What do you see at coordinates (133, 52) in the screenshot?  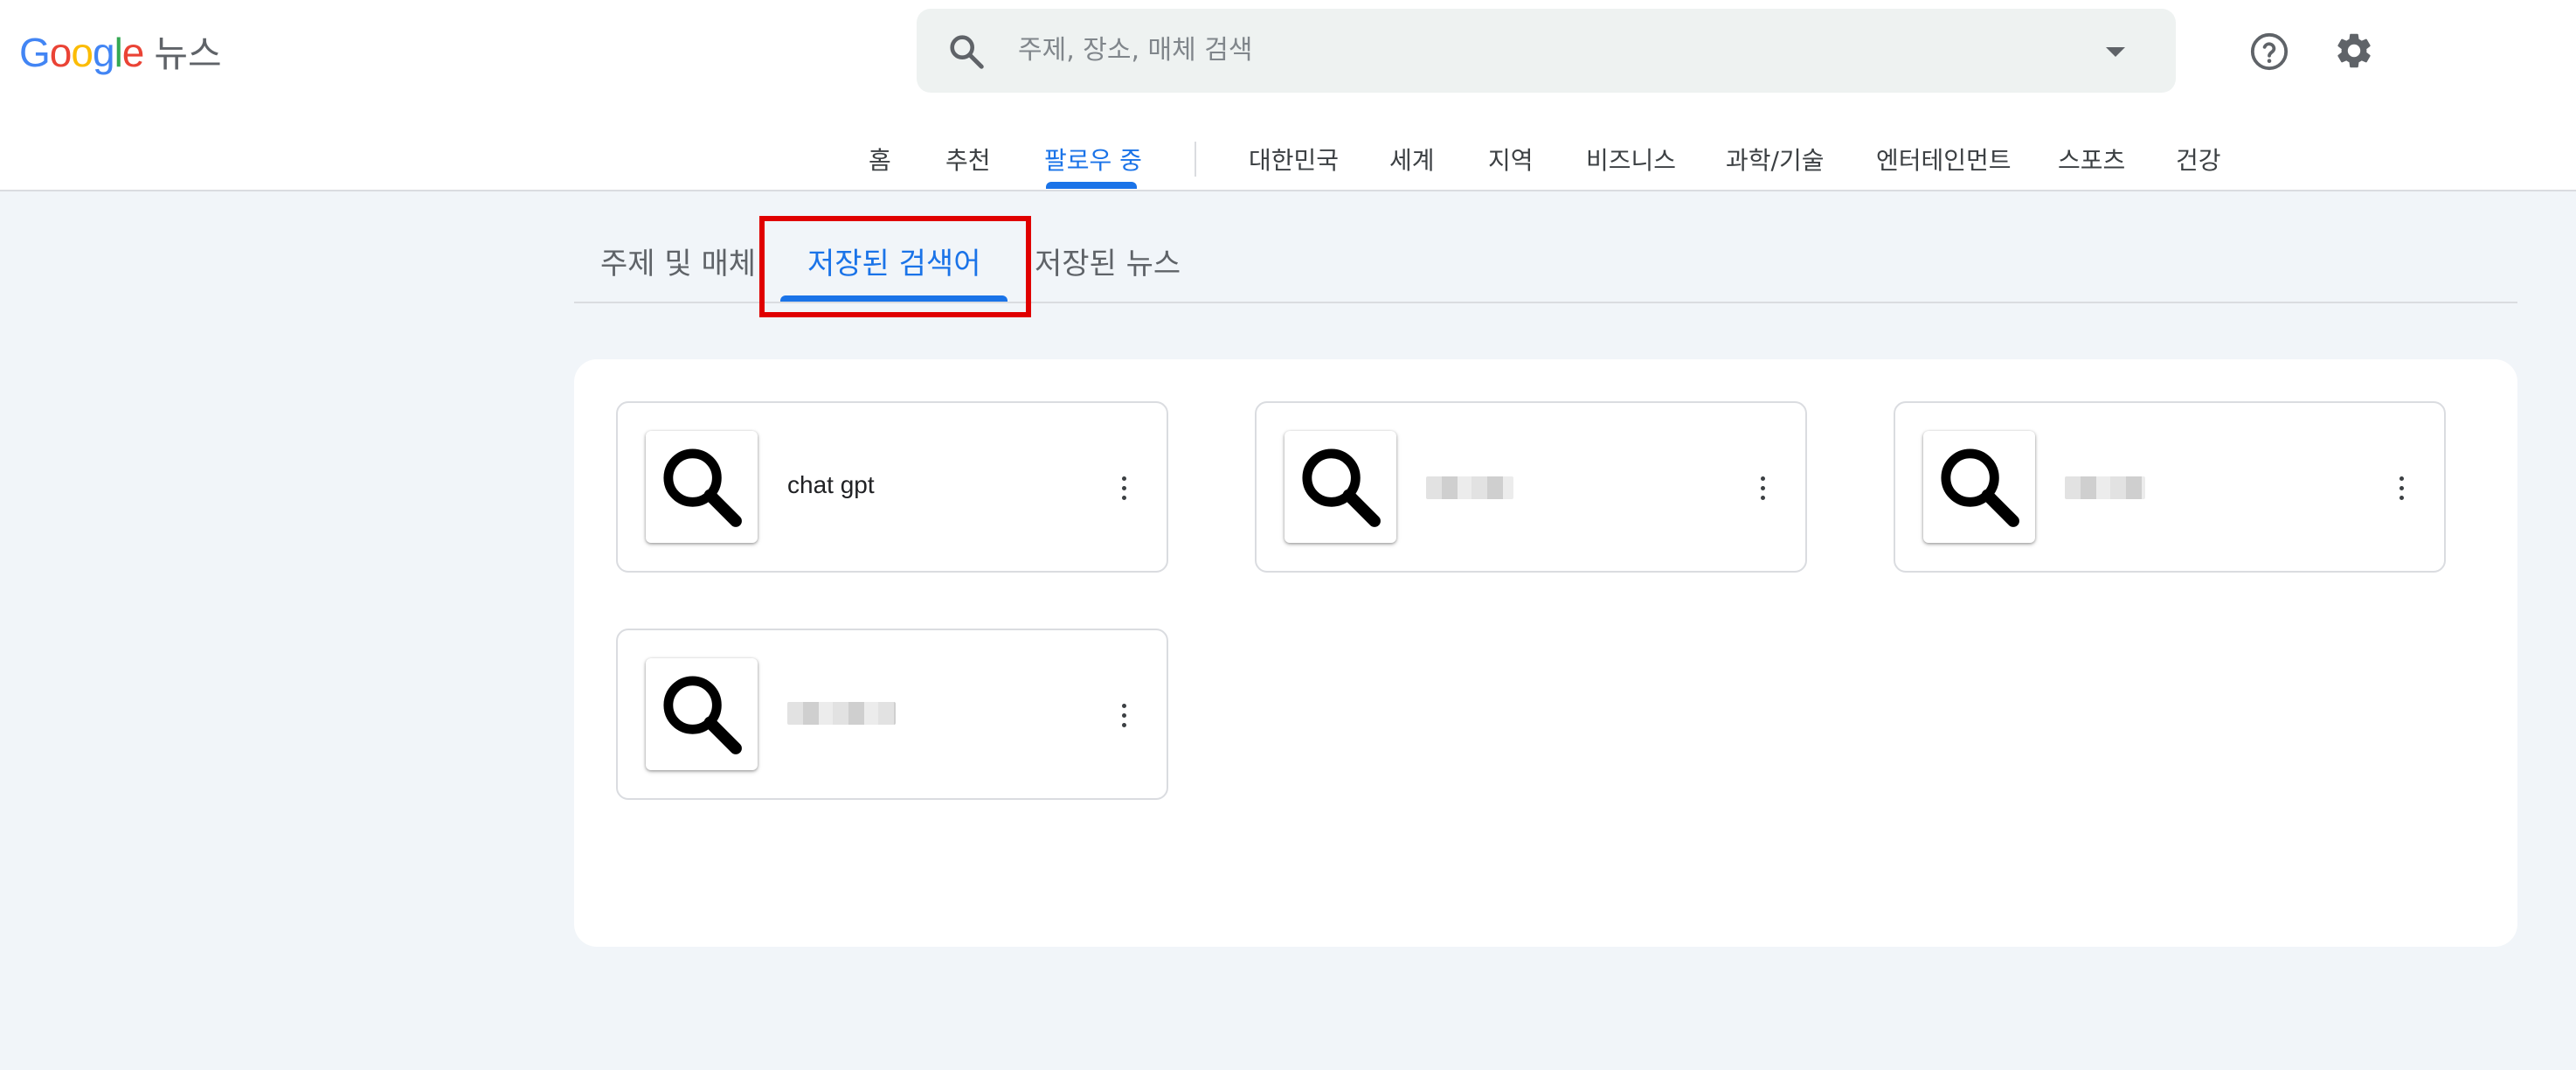 I see `logo-letter: e` at bounding box center [133, 52].